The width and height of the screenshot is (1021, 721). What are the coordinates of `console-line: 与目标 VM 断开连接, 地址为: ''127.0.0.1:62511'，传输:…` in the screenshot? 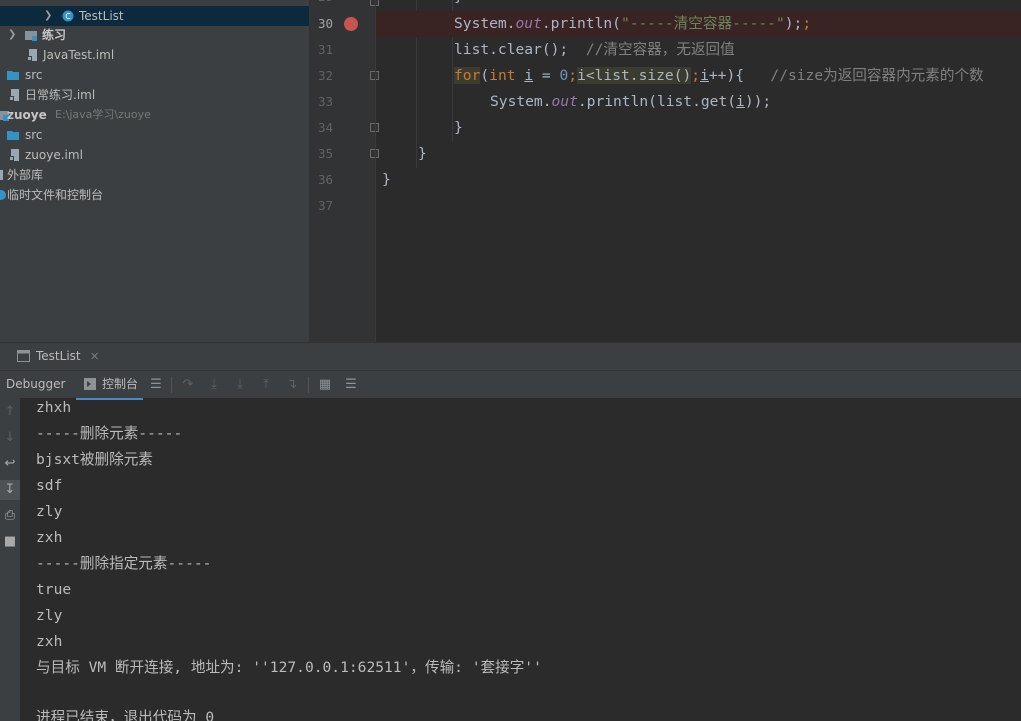 It's located at (289, 667).